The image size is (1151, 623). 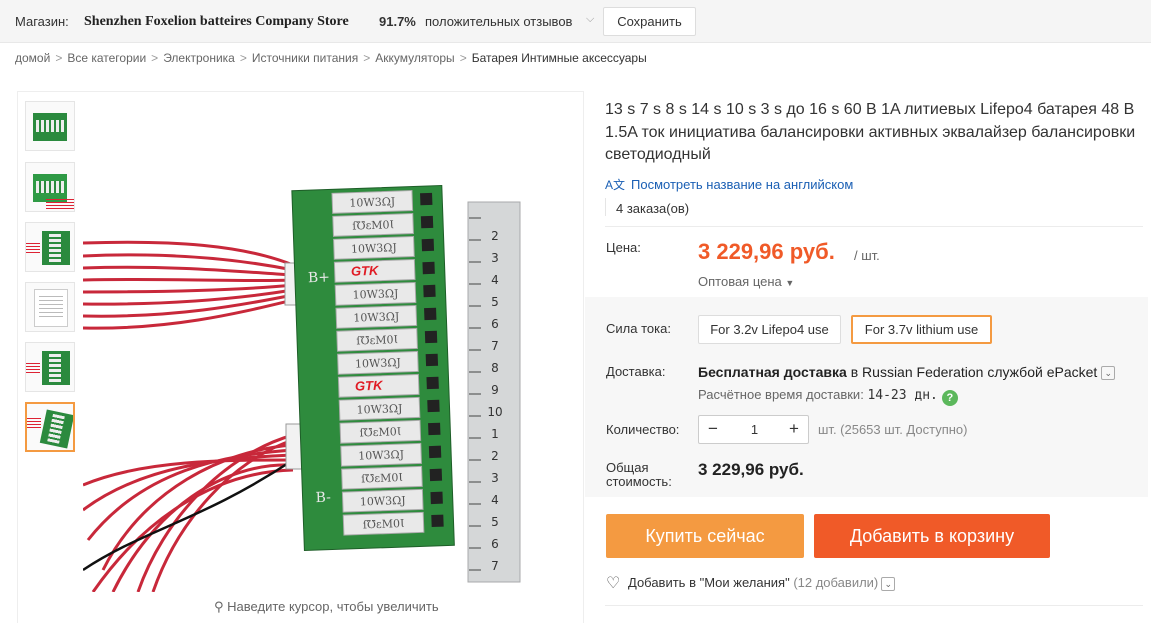 I want to click on ruler-digit: 6, so click(x=495, y=544).